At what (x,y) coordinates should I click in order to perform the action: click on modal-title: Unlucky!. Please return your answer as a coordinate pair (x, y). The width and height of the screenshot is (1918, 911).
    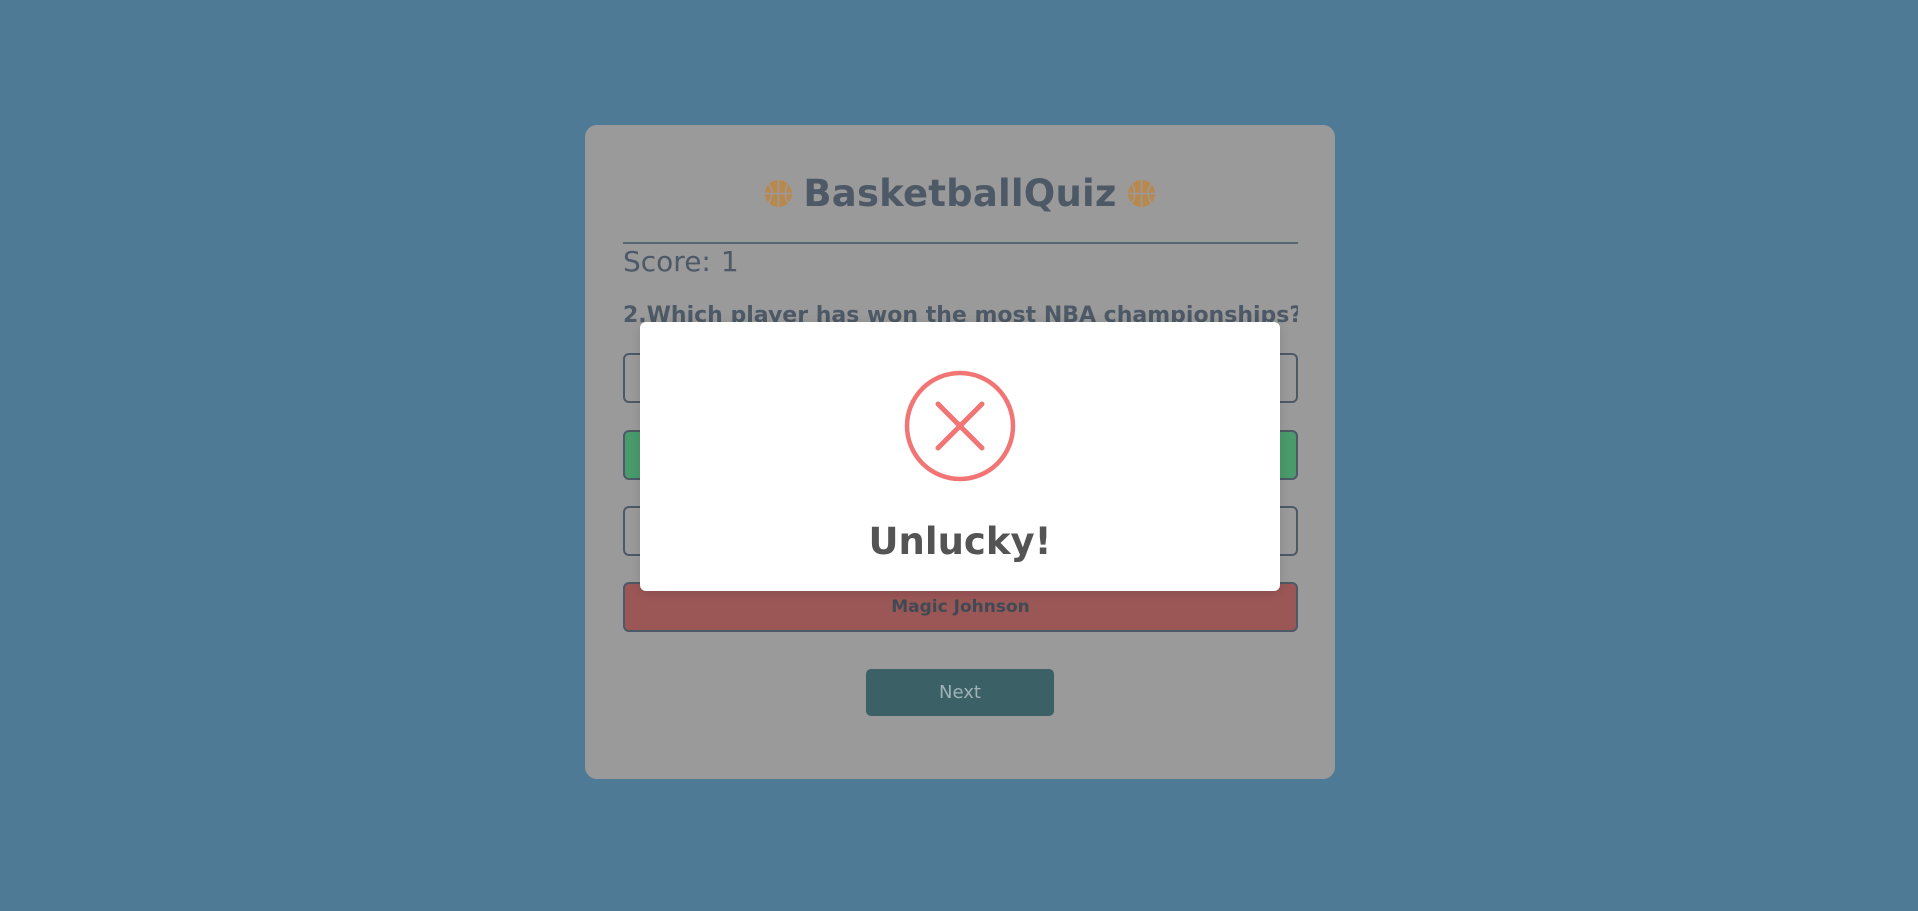
    Looking at the image, I should click on (960, 541).